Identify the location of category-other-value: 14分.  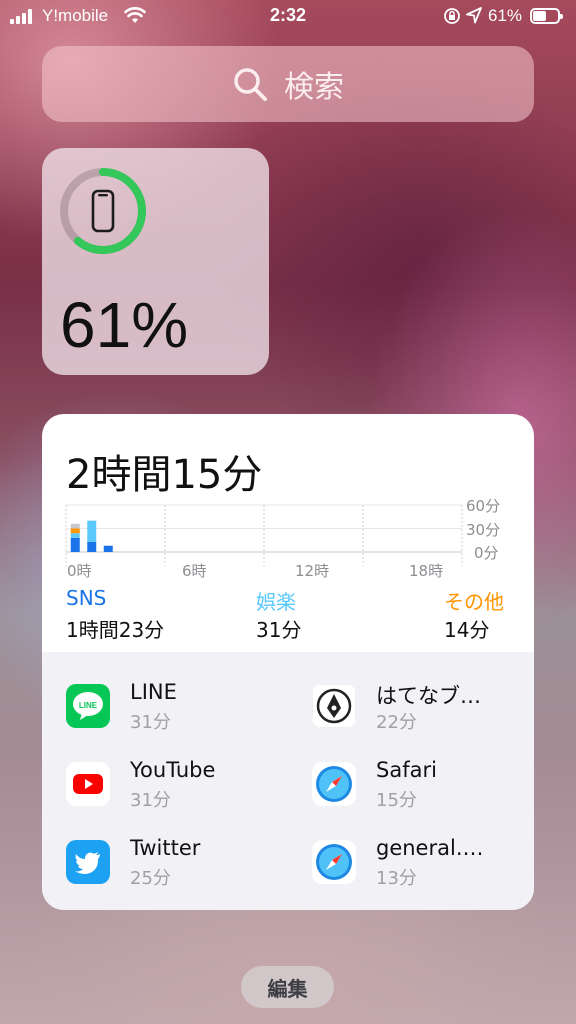
(467, 630).